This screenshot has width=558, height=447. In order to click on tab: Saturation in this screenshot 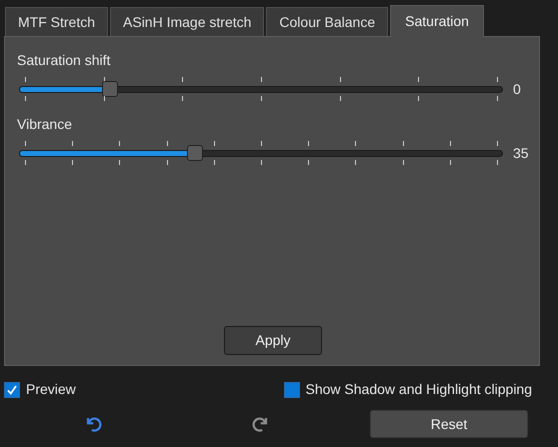, I will do `click(437, 21)`.